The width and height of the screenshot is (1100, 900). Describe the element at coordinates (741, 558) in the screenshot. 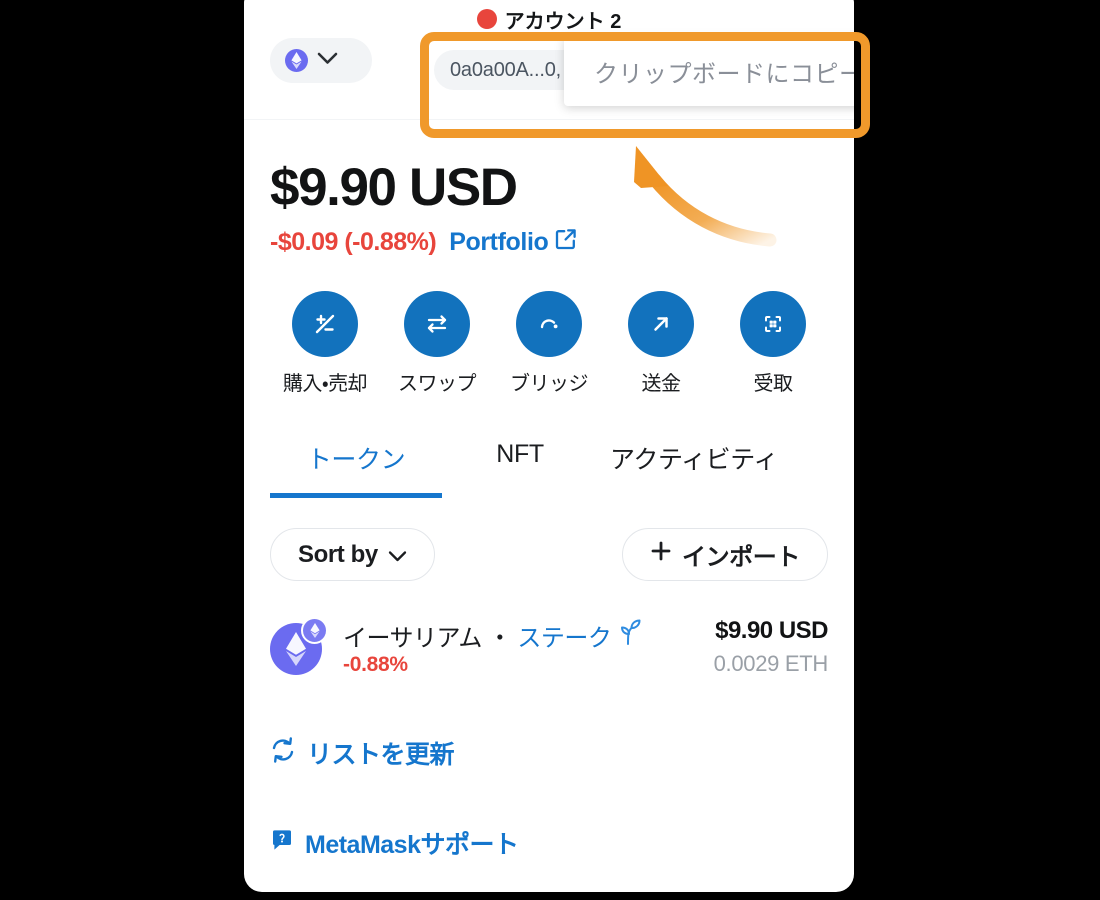

I see `import-token-label: インポート` at that location.